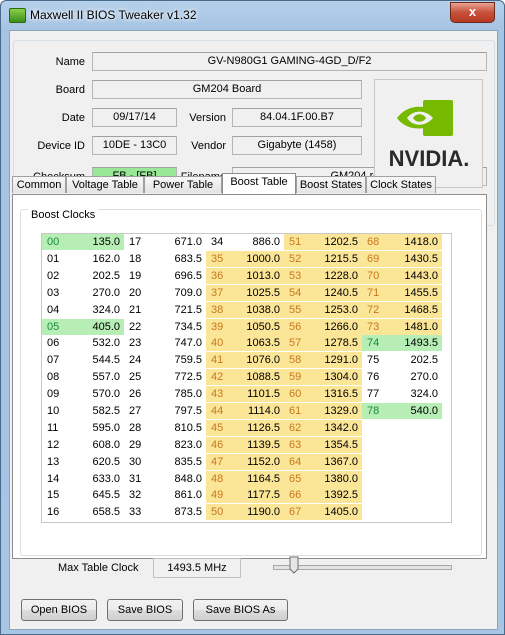 This screenshot has width=505, height=635. Describe the element at coordinates (331, 184) in the screenshot. I see `tab-boost-states: Boost States` at that location.